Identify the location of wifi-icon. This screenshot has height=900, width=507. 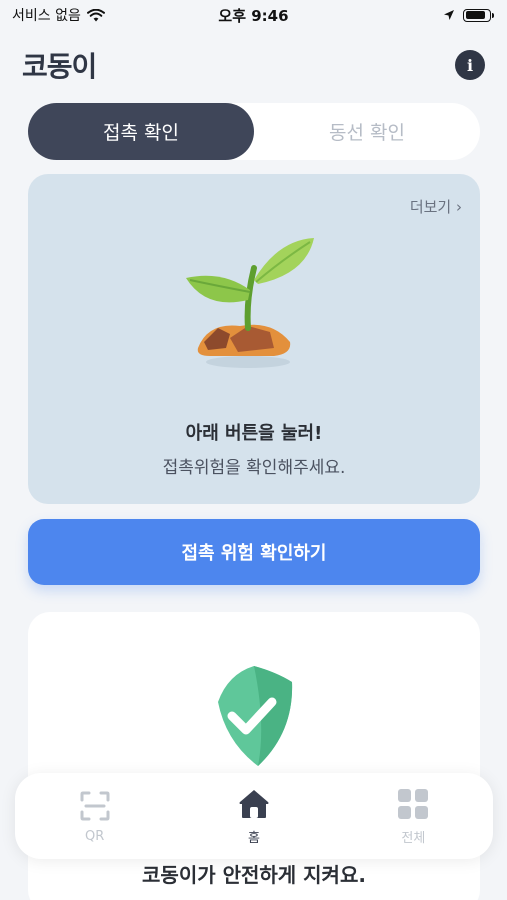
(95, 14).